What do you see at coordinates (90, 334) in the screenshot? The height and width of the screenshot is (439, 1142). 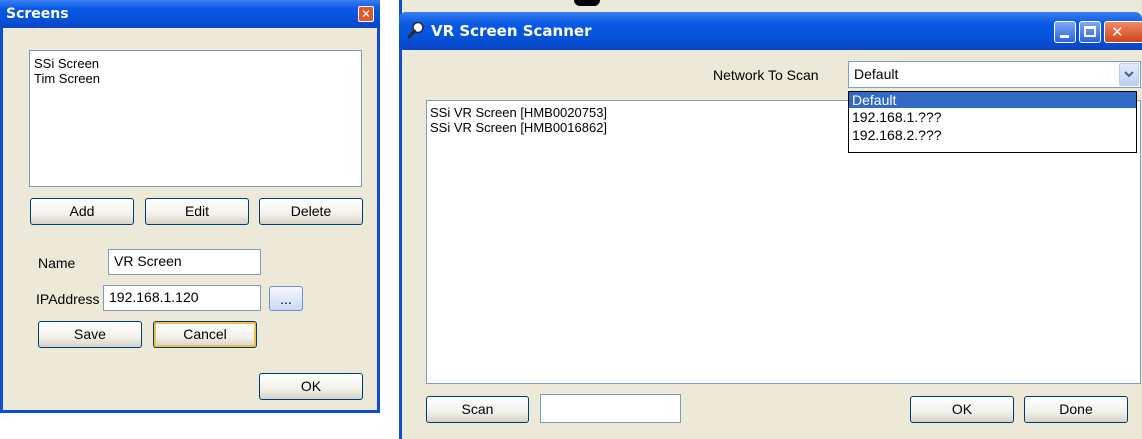 I see `save-button: Save` at bounding box center [90, 334].